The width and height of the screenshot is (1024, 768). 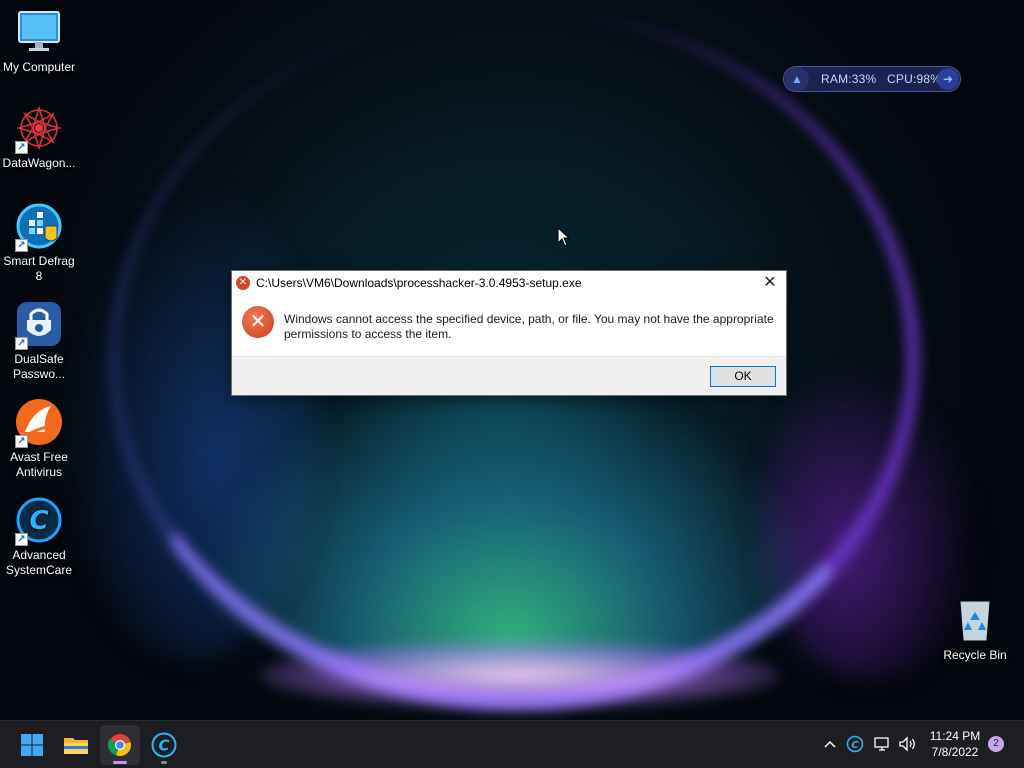 I want to click on tray-advanced-systemcare: C, so click(x=855, y=744).